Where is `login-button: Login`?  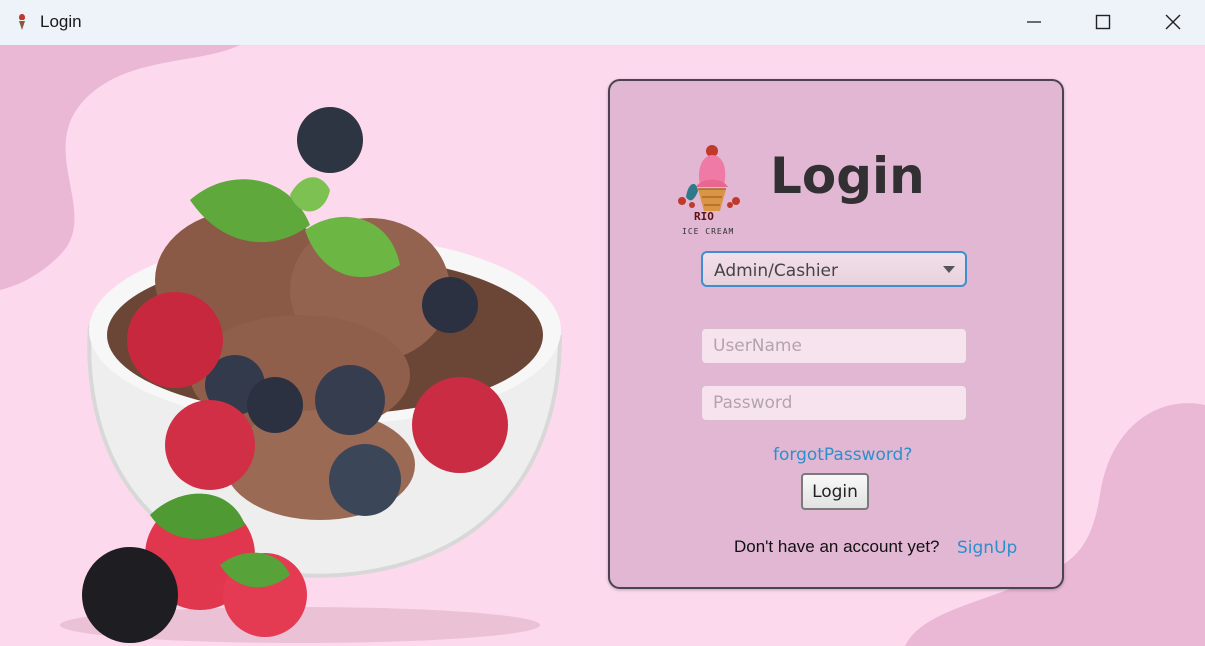 login-button: Login is located at coordinates (835, 491).